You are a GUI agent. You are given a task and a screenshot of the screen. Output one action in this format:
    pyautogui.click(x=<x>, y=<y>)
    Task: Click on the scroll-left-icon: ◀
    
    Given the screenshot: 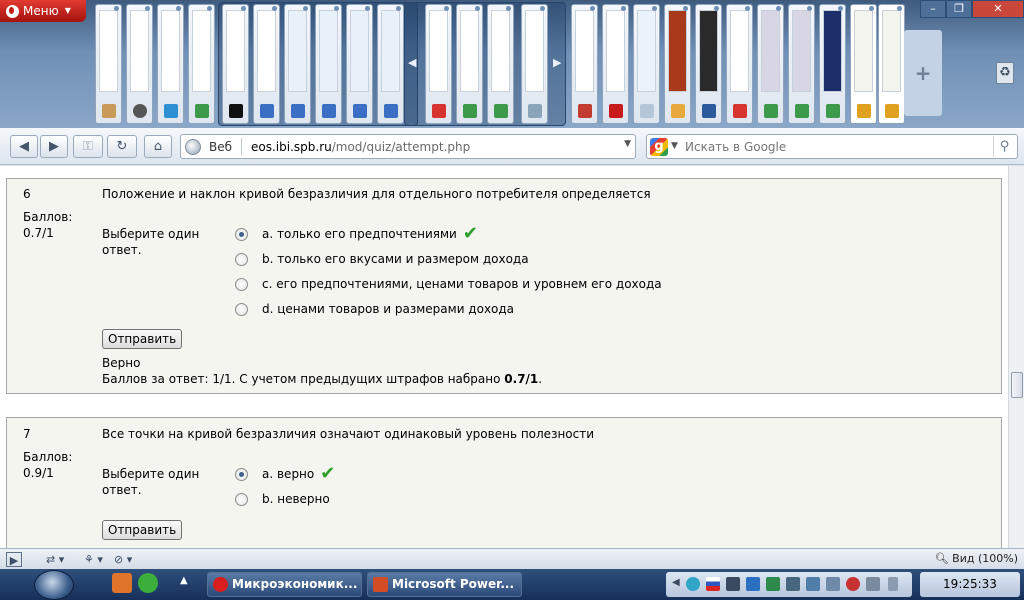 What is the action you would take?
    pyautogui.click(x=412, y=62)
    